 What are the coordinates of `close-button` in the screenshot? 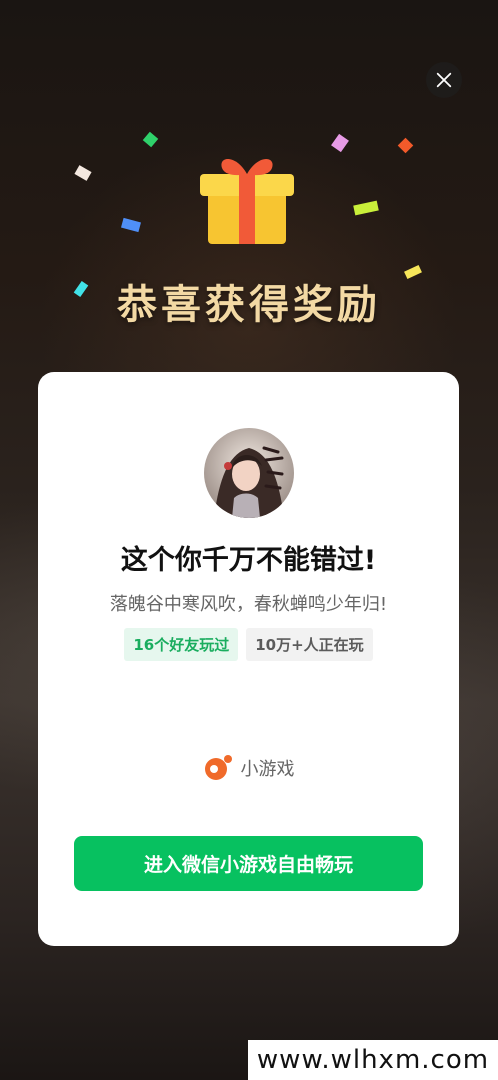 It's located at (444, 80).